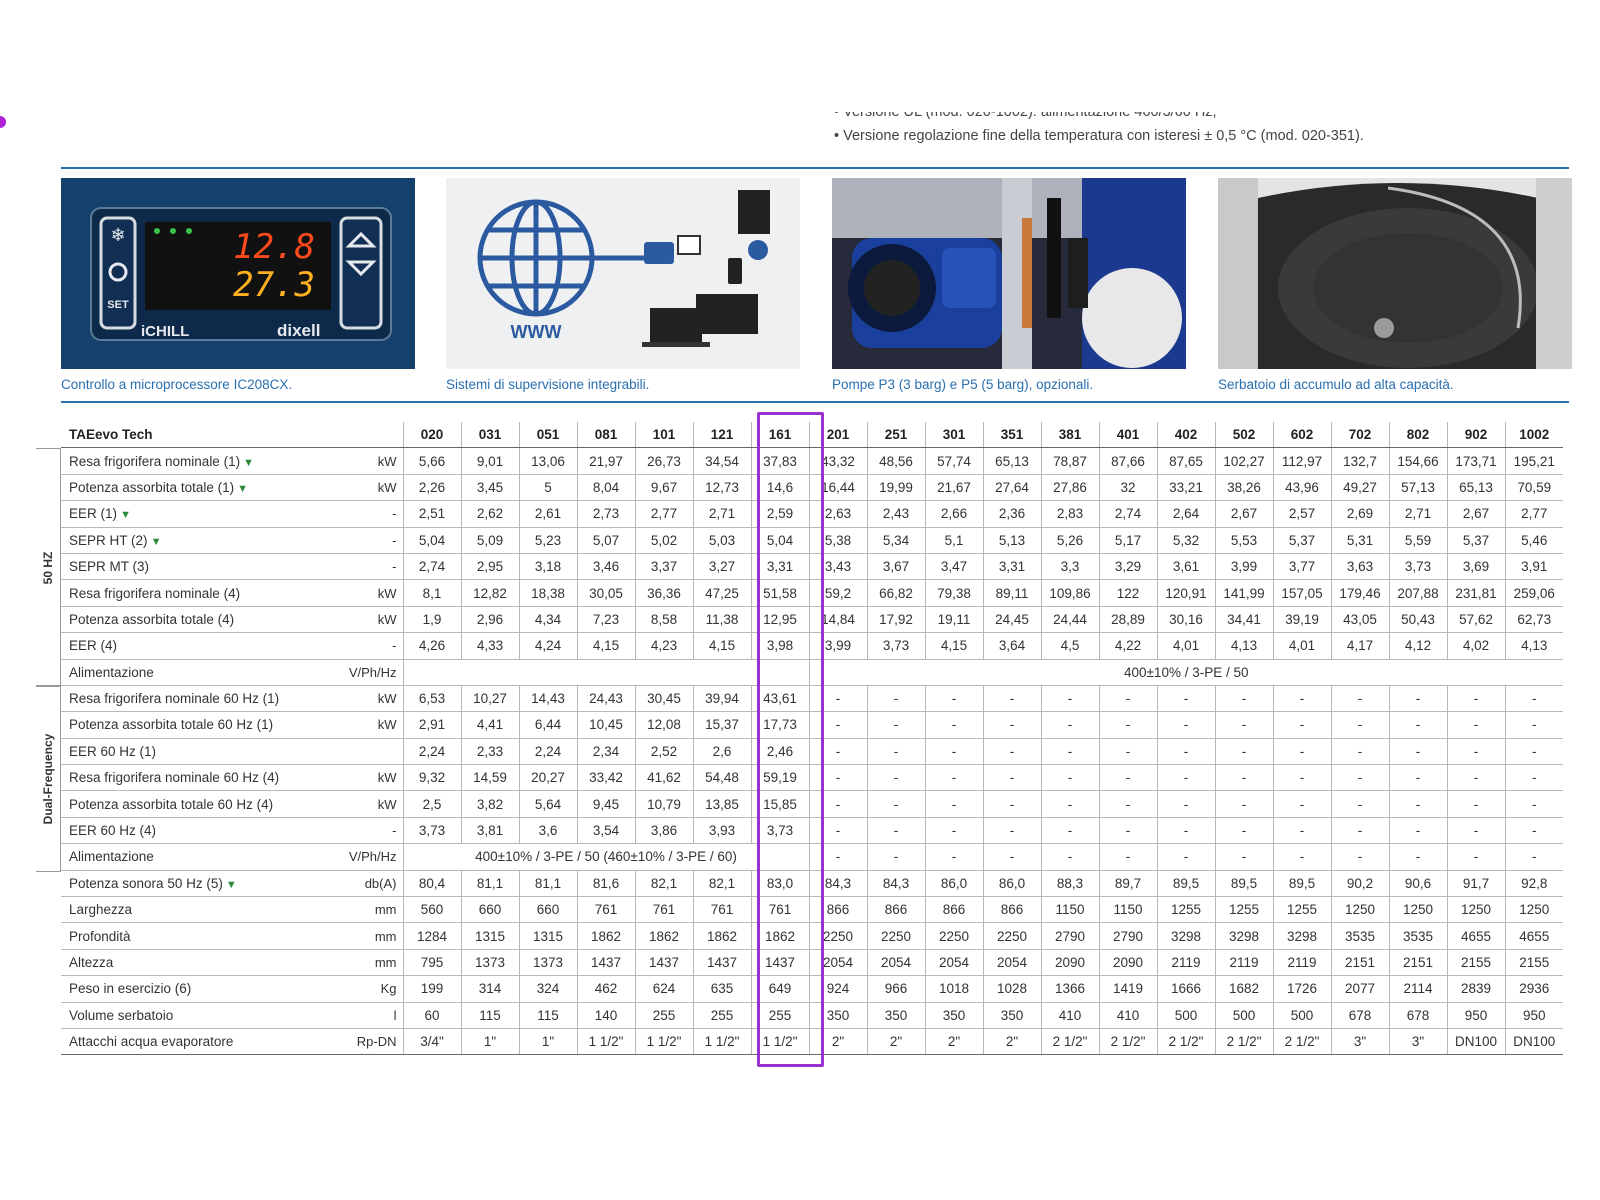 Image resolution: width=1600 pixels, height=1200 pixels. I want to click on value-cell: 3,86, so click(663, 831).